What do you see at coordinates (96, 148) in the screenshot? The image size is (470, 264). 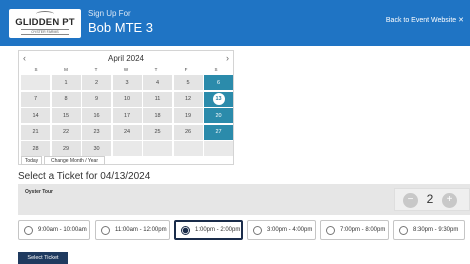 I see `calendar-day: 30` at bounding box center [96, 148].